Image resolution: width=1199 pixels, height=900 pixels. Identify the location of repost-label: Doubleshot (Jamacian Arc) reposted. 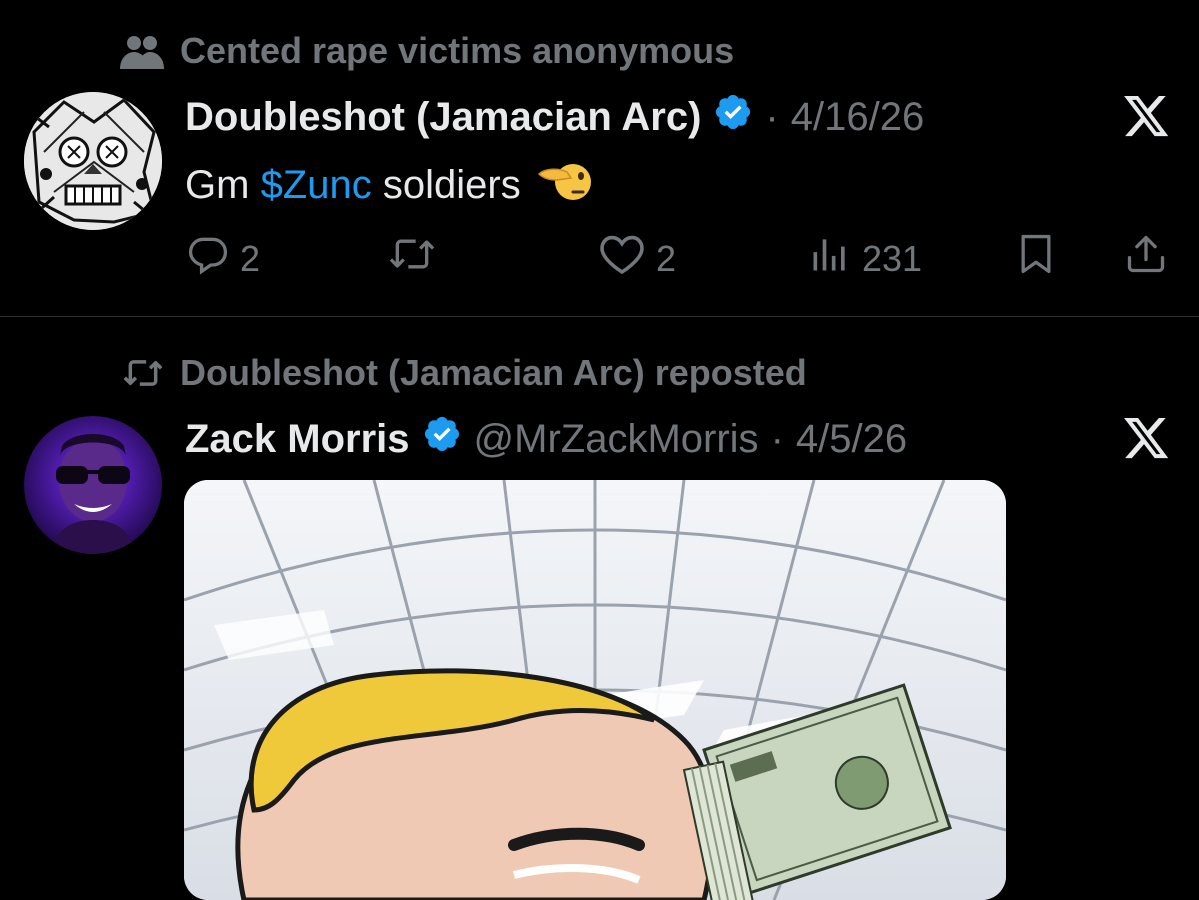
(493, 372).